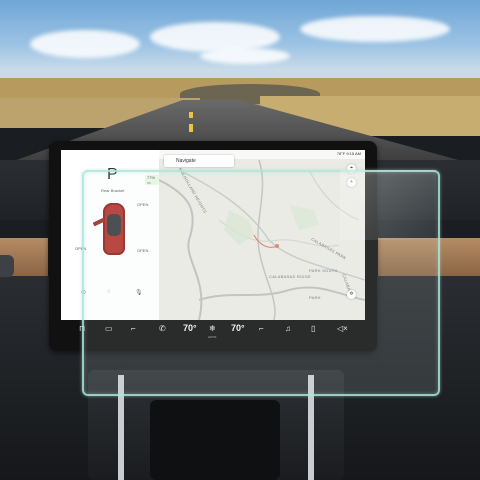 This screenshot has height=480, width=480. I want to click on console-slot, so click(215, 440).